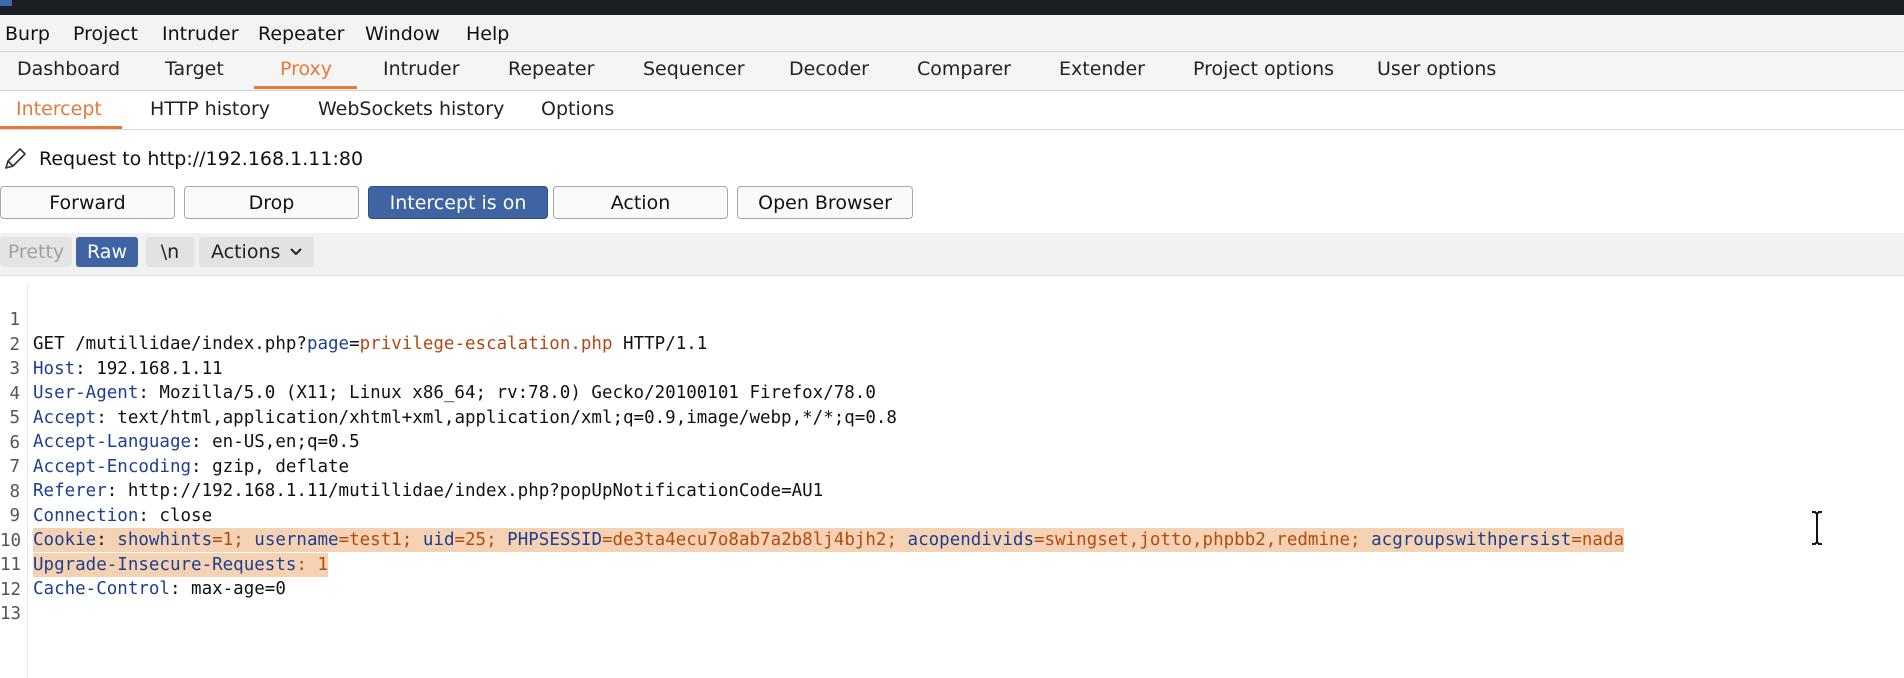  Describe the element at coordinates (551, 69) in the screenshot. I see `tab-repeater: Repeater` at that location.